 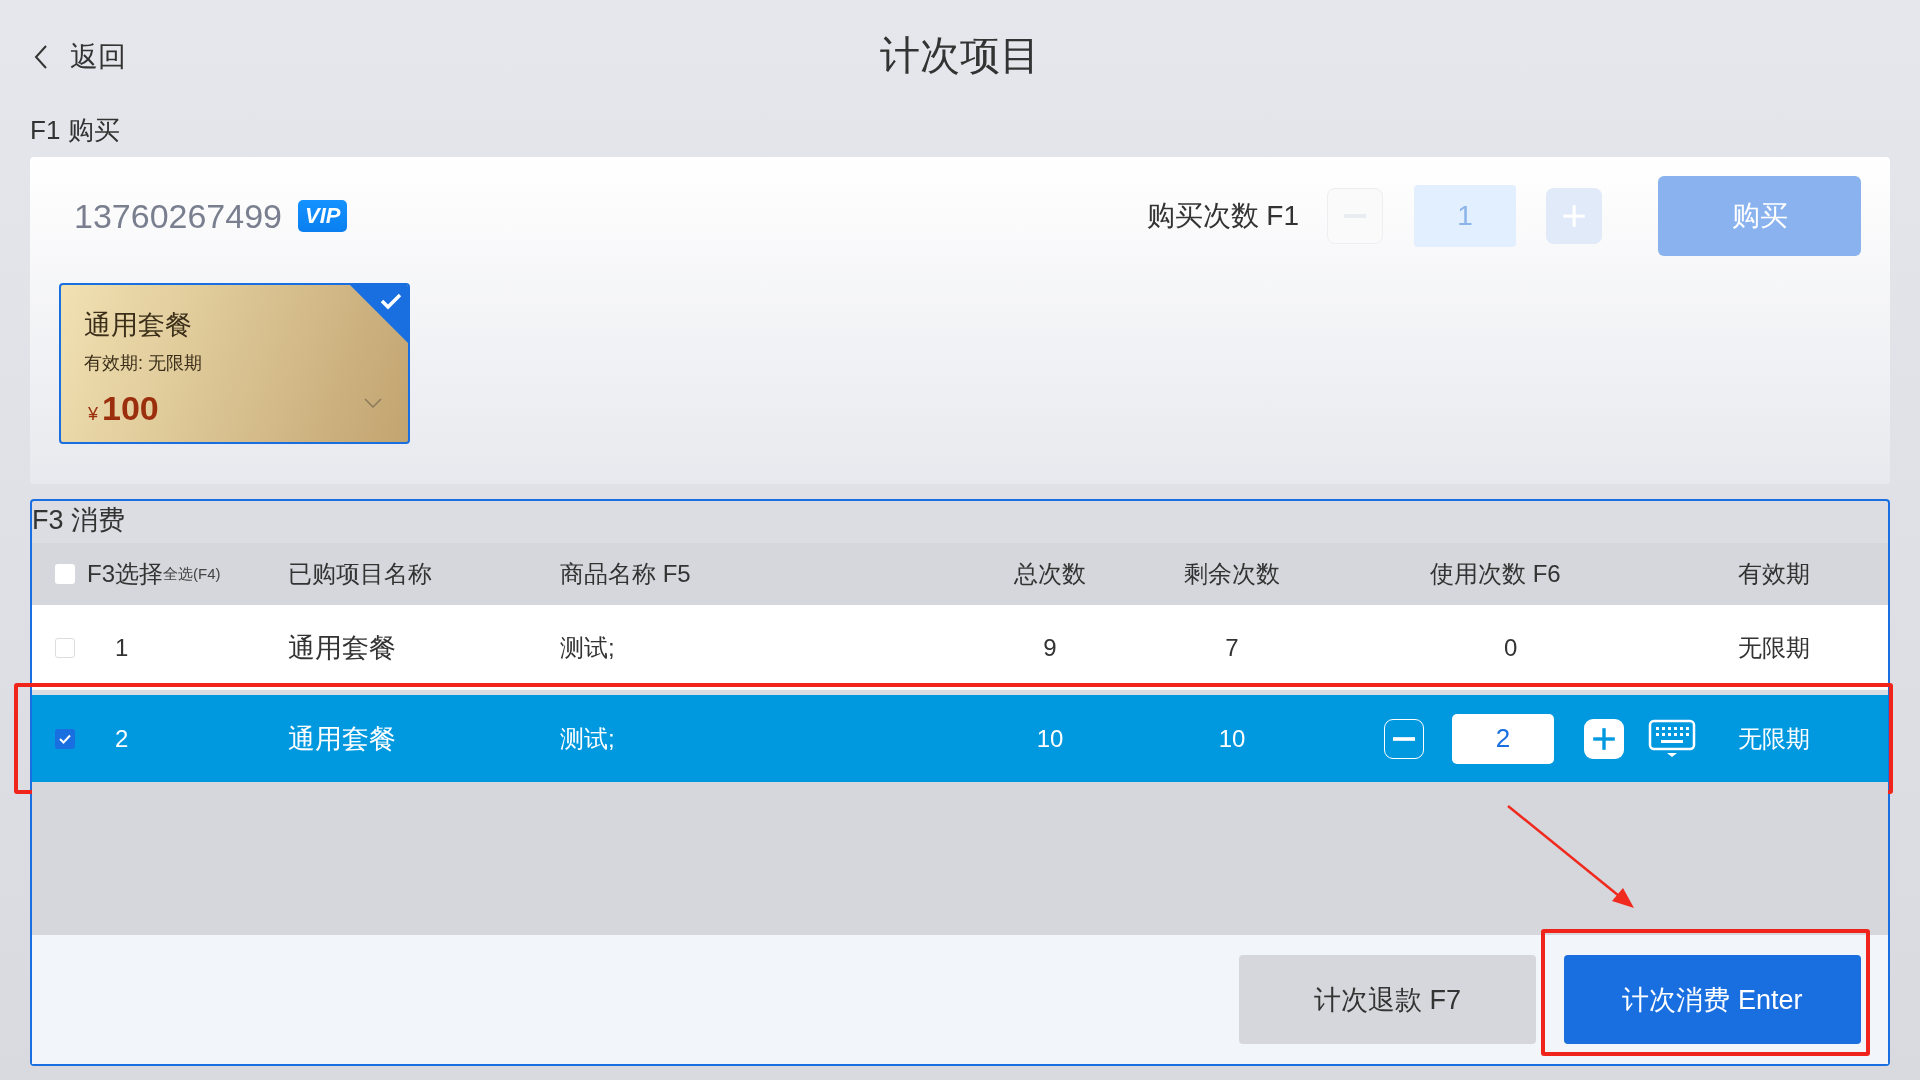 I want to click on increase-button, so click(x=1604, y=738).